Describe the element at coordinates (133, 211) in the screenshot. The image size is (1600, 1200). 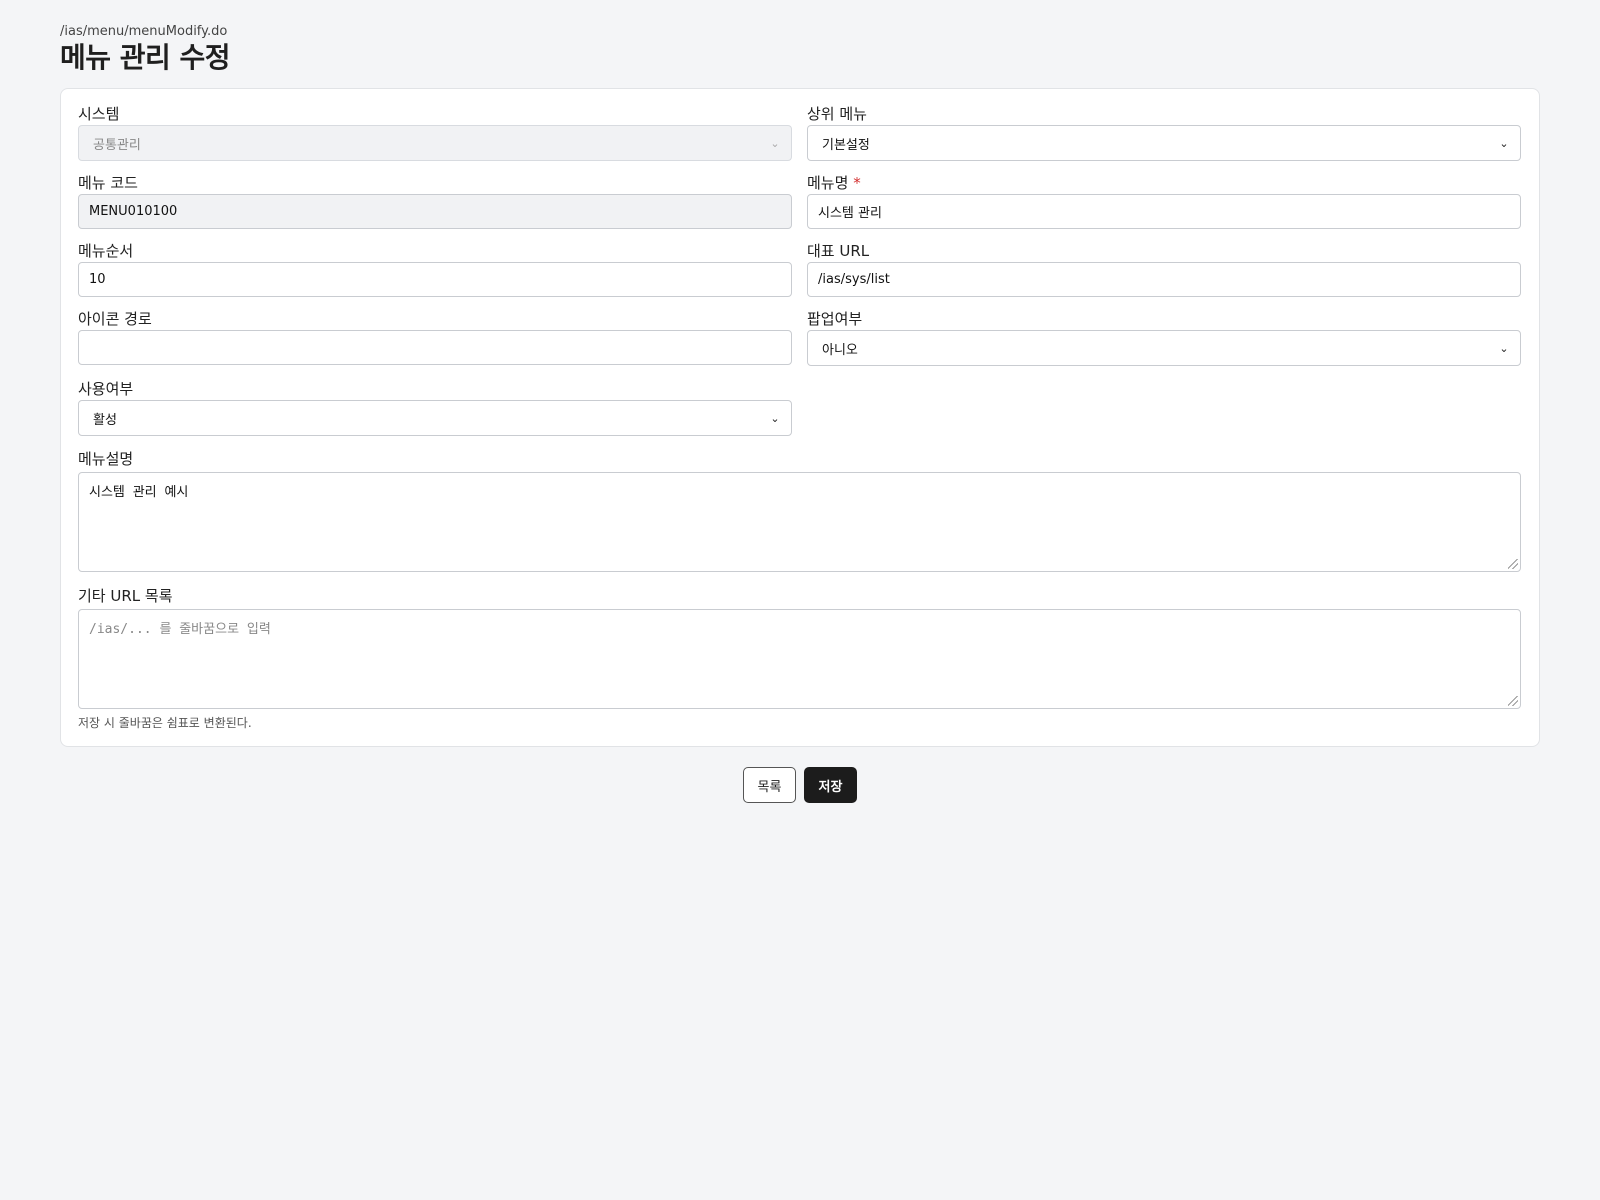
I see `menu-code-value: MENU010100` at that location.